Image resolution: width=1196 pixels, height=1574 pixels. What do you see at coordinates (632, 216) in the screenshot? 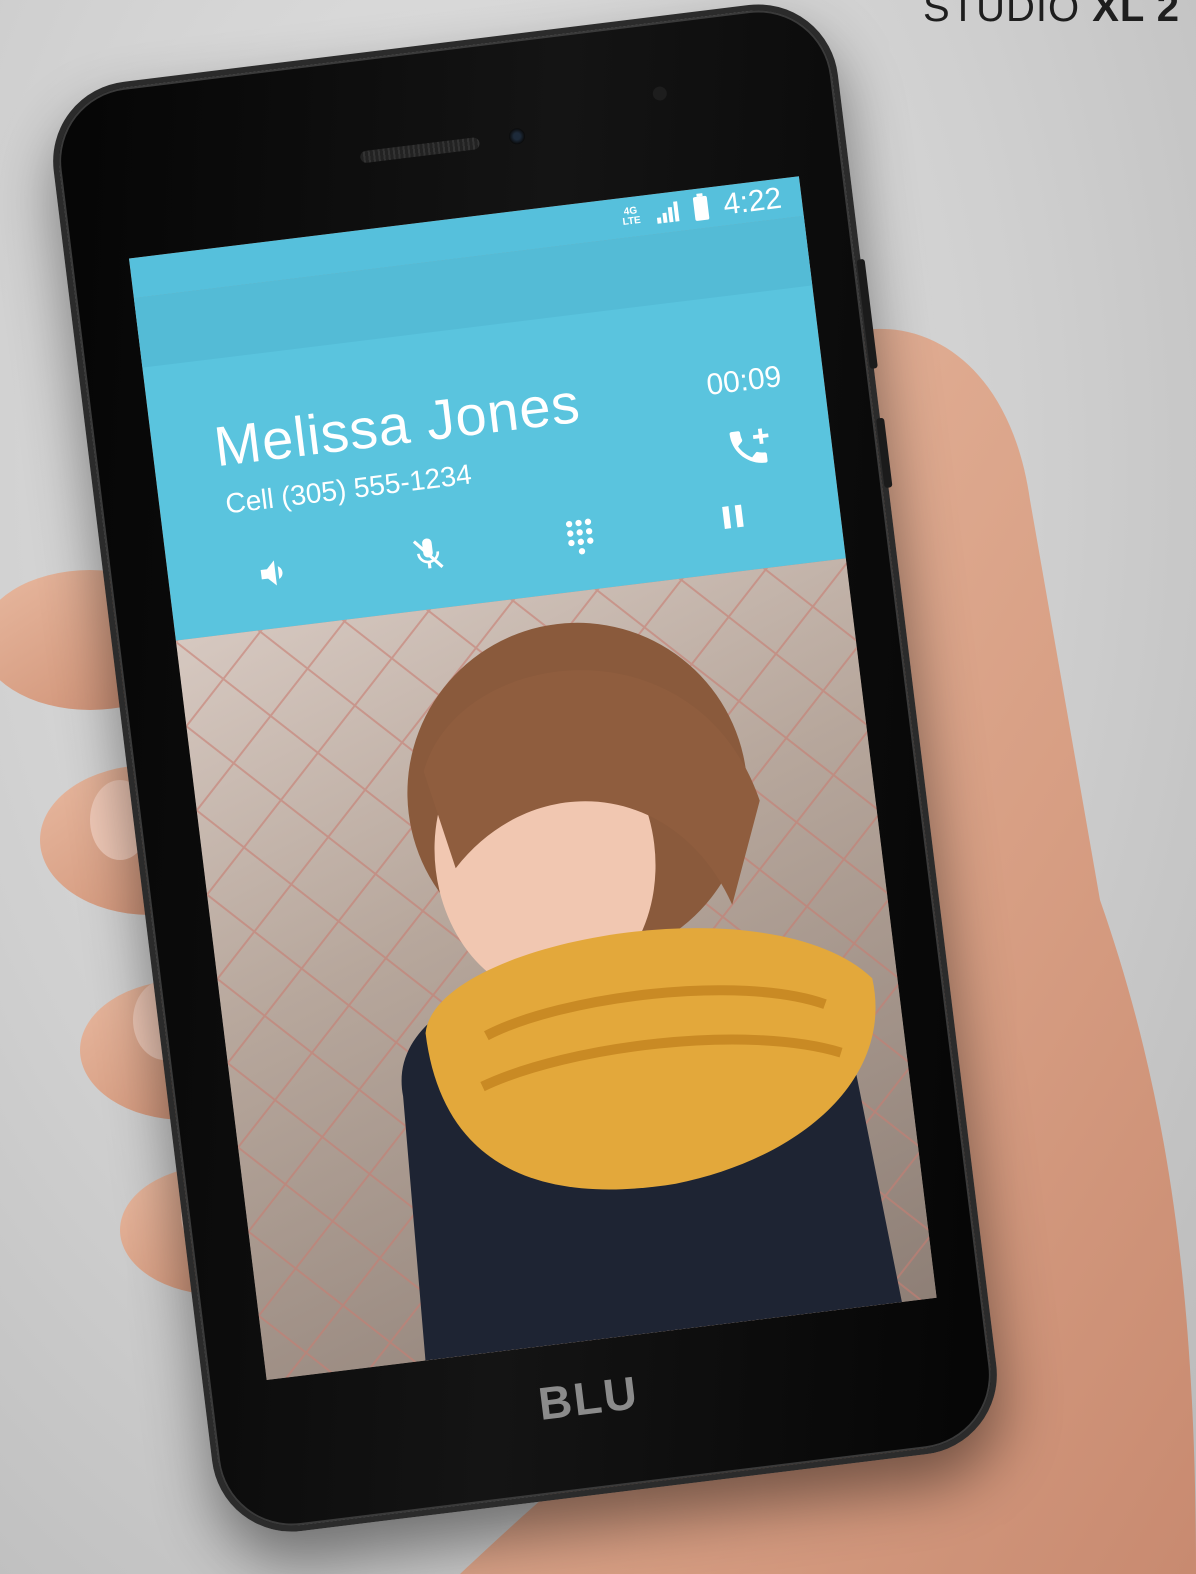
I see `lte-icon: 4G LTE` at bounding box center [632, 216].